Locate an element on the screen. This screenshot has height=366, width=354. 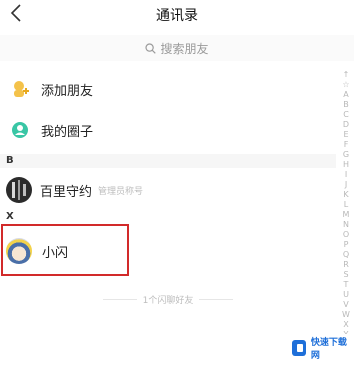
back-button is located at coordinates (16, 13).